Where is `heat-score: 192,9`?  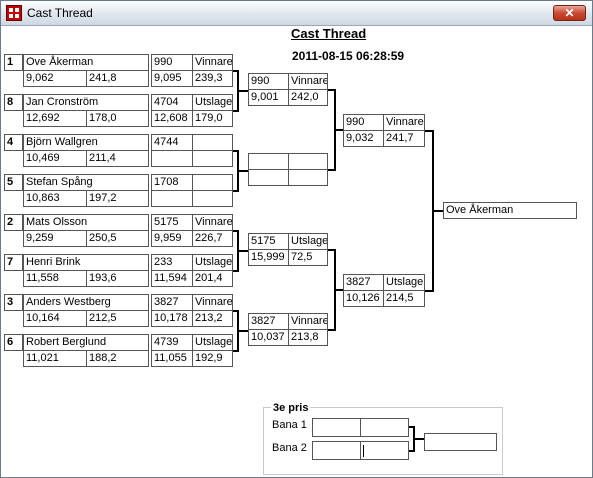
heat-score: 192,9 is located at coordinates (212, 358).